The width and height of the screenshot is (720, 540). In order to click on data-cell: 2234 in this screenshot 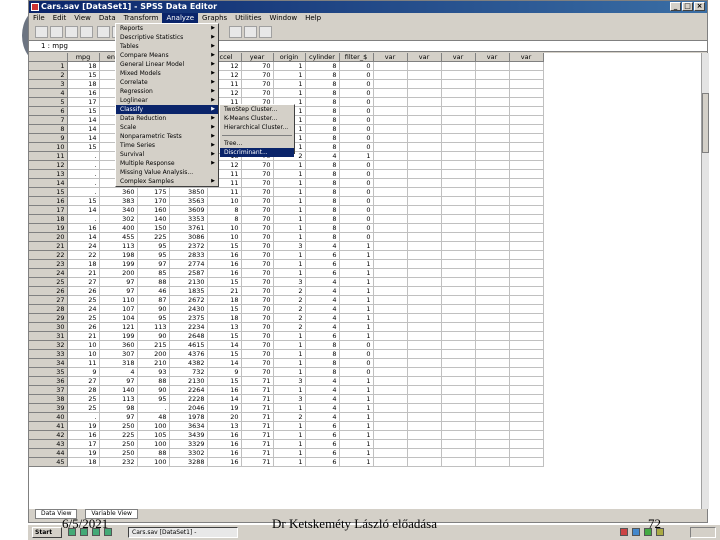, I will do `click(188, 327)`.